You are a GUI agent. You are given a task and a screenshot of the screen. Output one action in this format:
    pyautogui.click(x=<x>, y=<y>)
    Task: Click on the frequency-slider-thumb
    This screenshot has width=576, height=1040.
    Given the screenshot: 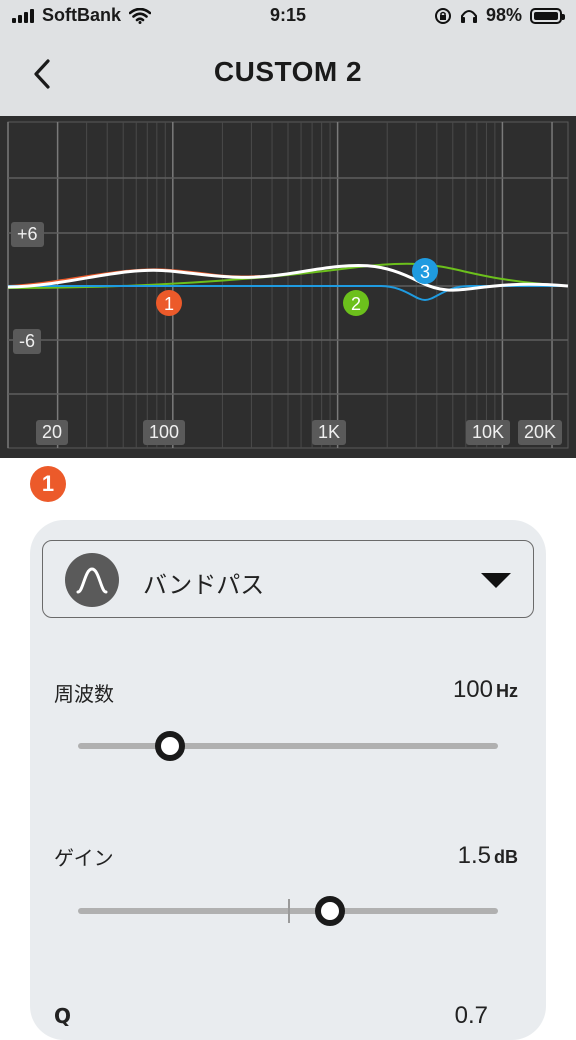 What is the action you would take?
    pyautogui.click(x=170, y=746)
    